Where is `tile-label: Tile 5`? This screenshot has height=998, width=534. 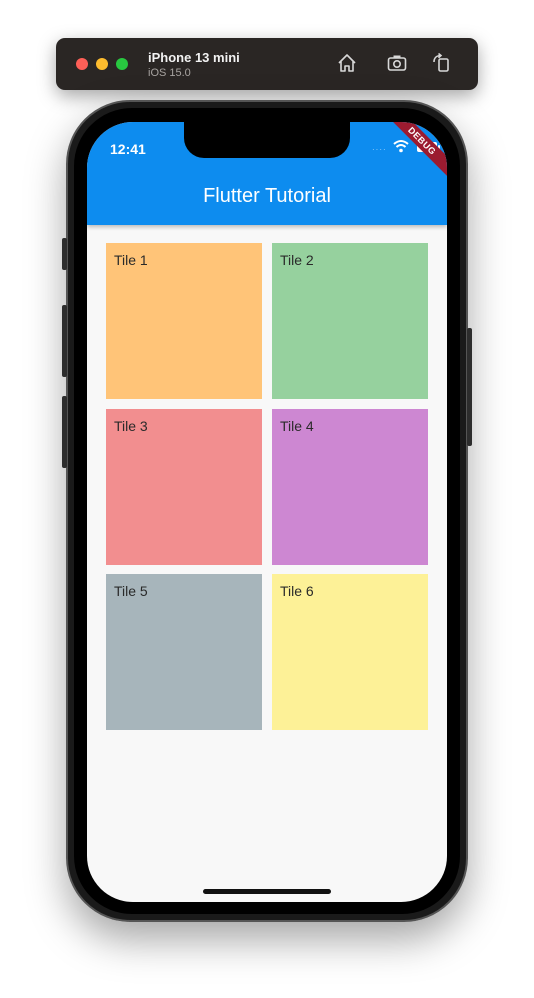 tile-label: Tile 5 is located at coordinates (131, 591).